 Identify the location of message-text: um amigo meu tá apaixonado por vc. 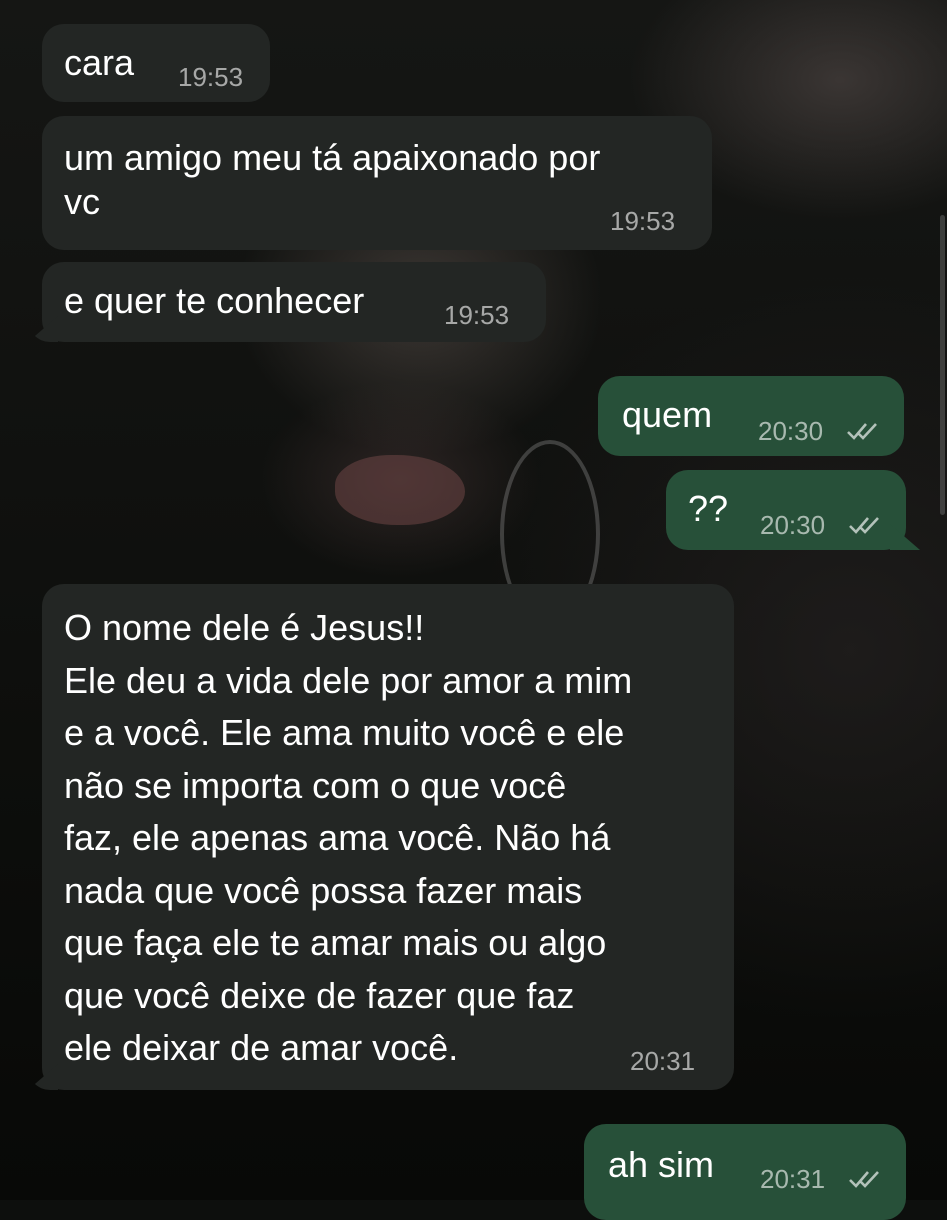
(332, 179).